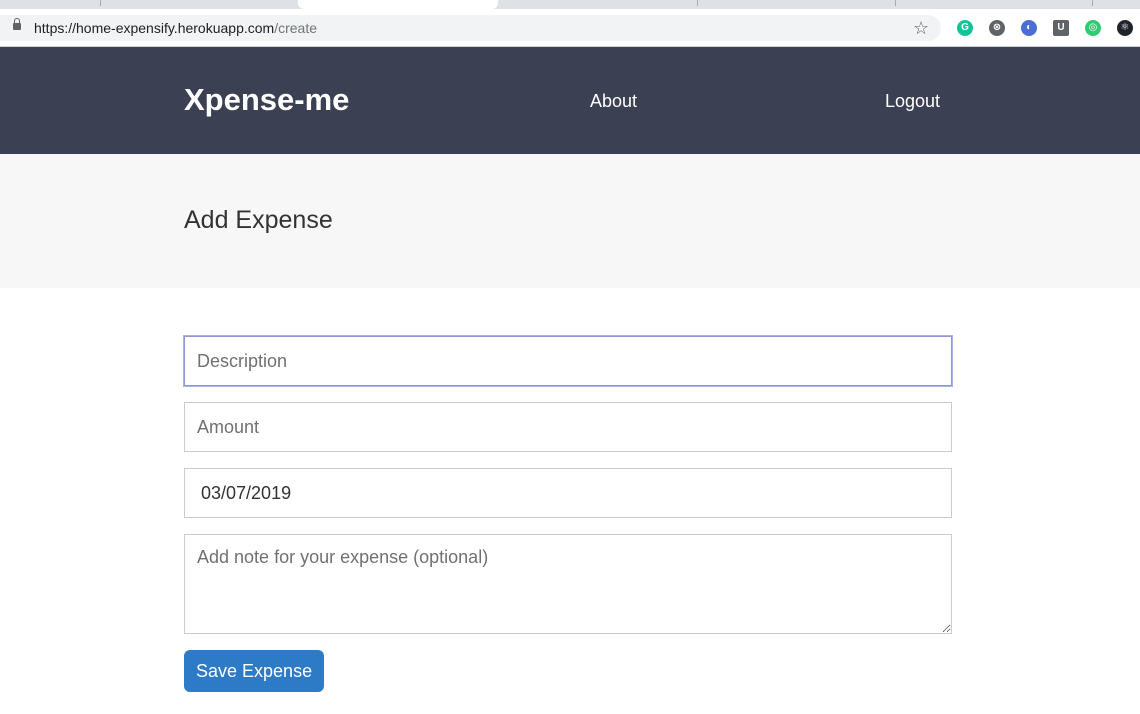 The width and height of the screenshot is (1140, 714). What do you see at coordinates (997, 28) in the screenshot?
I see `extension-icon: ⊗` at bounding box center [997, 28].